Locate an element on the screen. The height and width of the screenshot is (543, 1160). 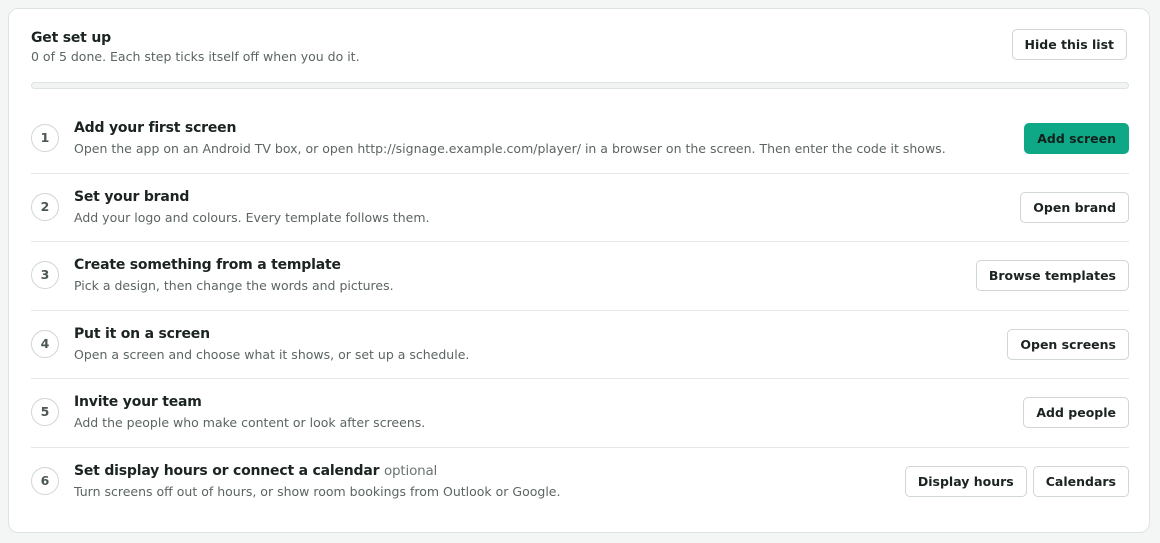
add-screen-button: Add screen is located at coordinates (1076, 138).